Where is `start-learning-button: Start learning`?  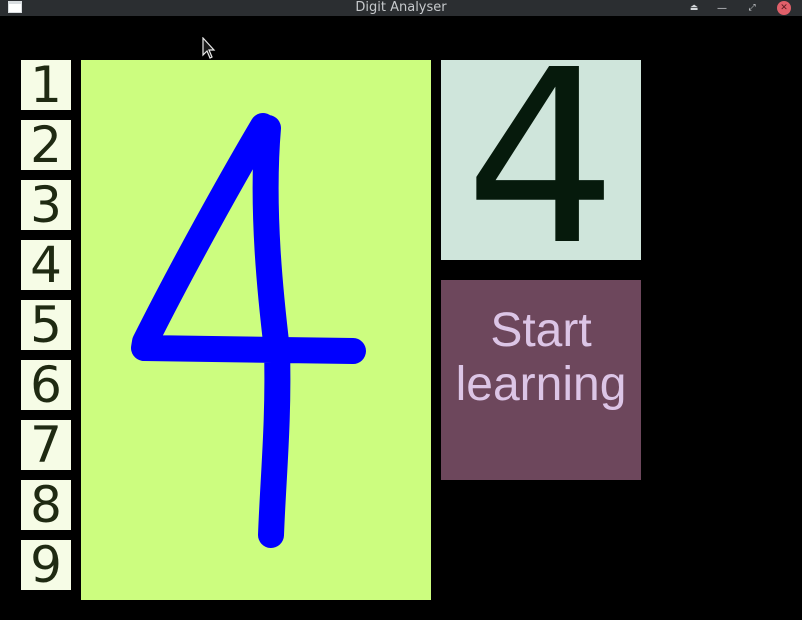
start-learning-button: Start learning is located at coordinates (541, 380).